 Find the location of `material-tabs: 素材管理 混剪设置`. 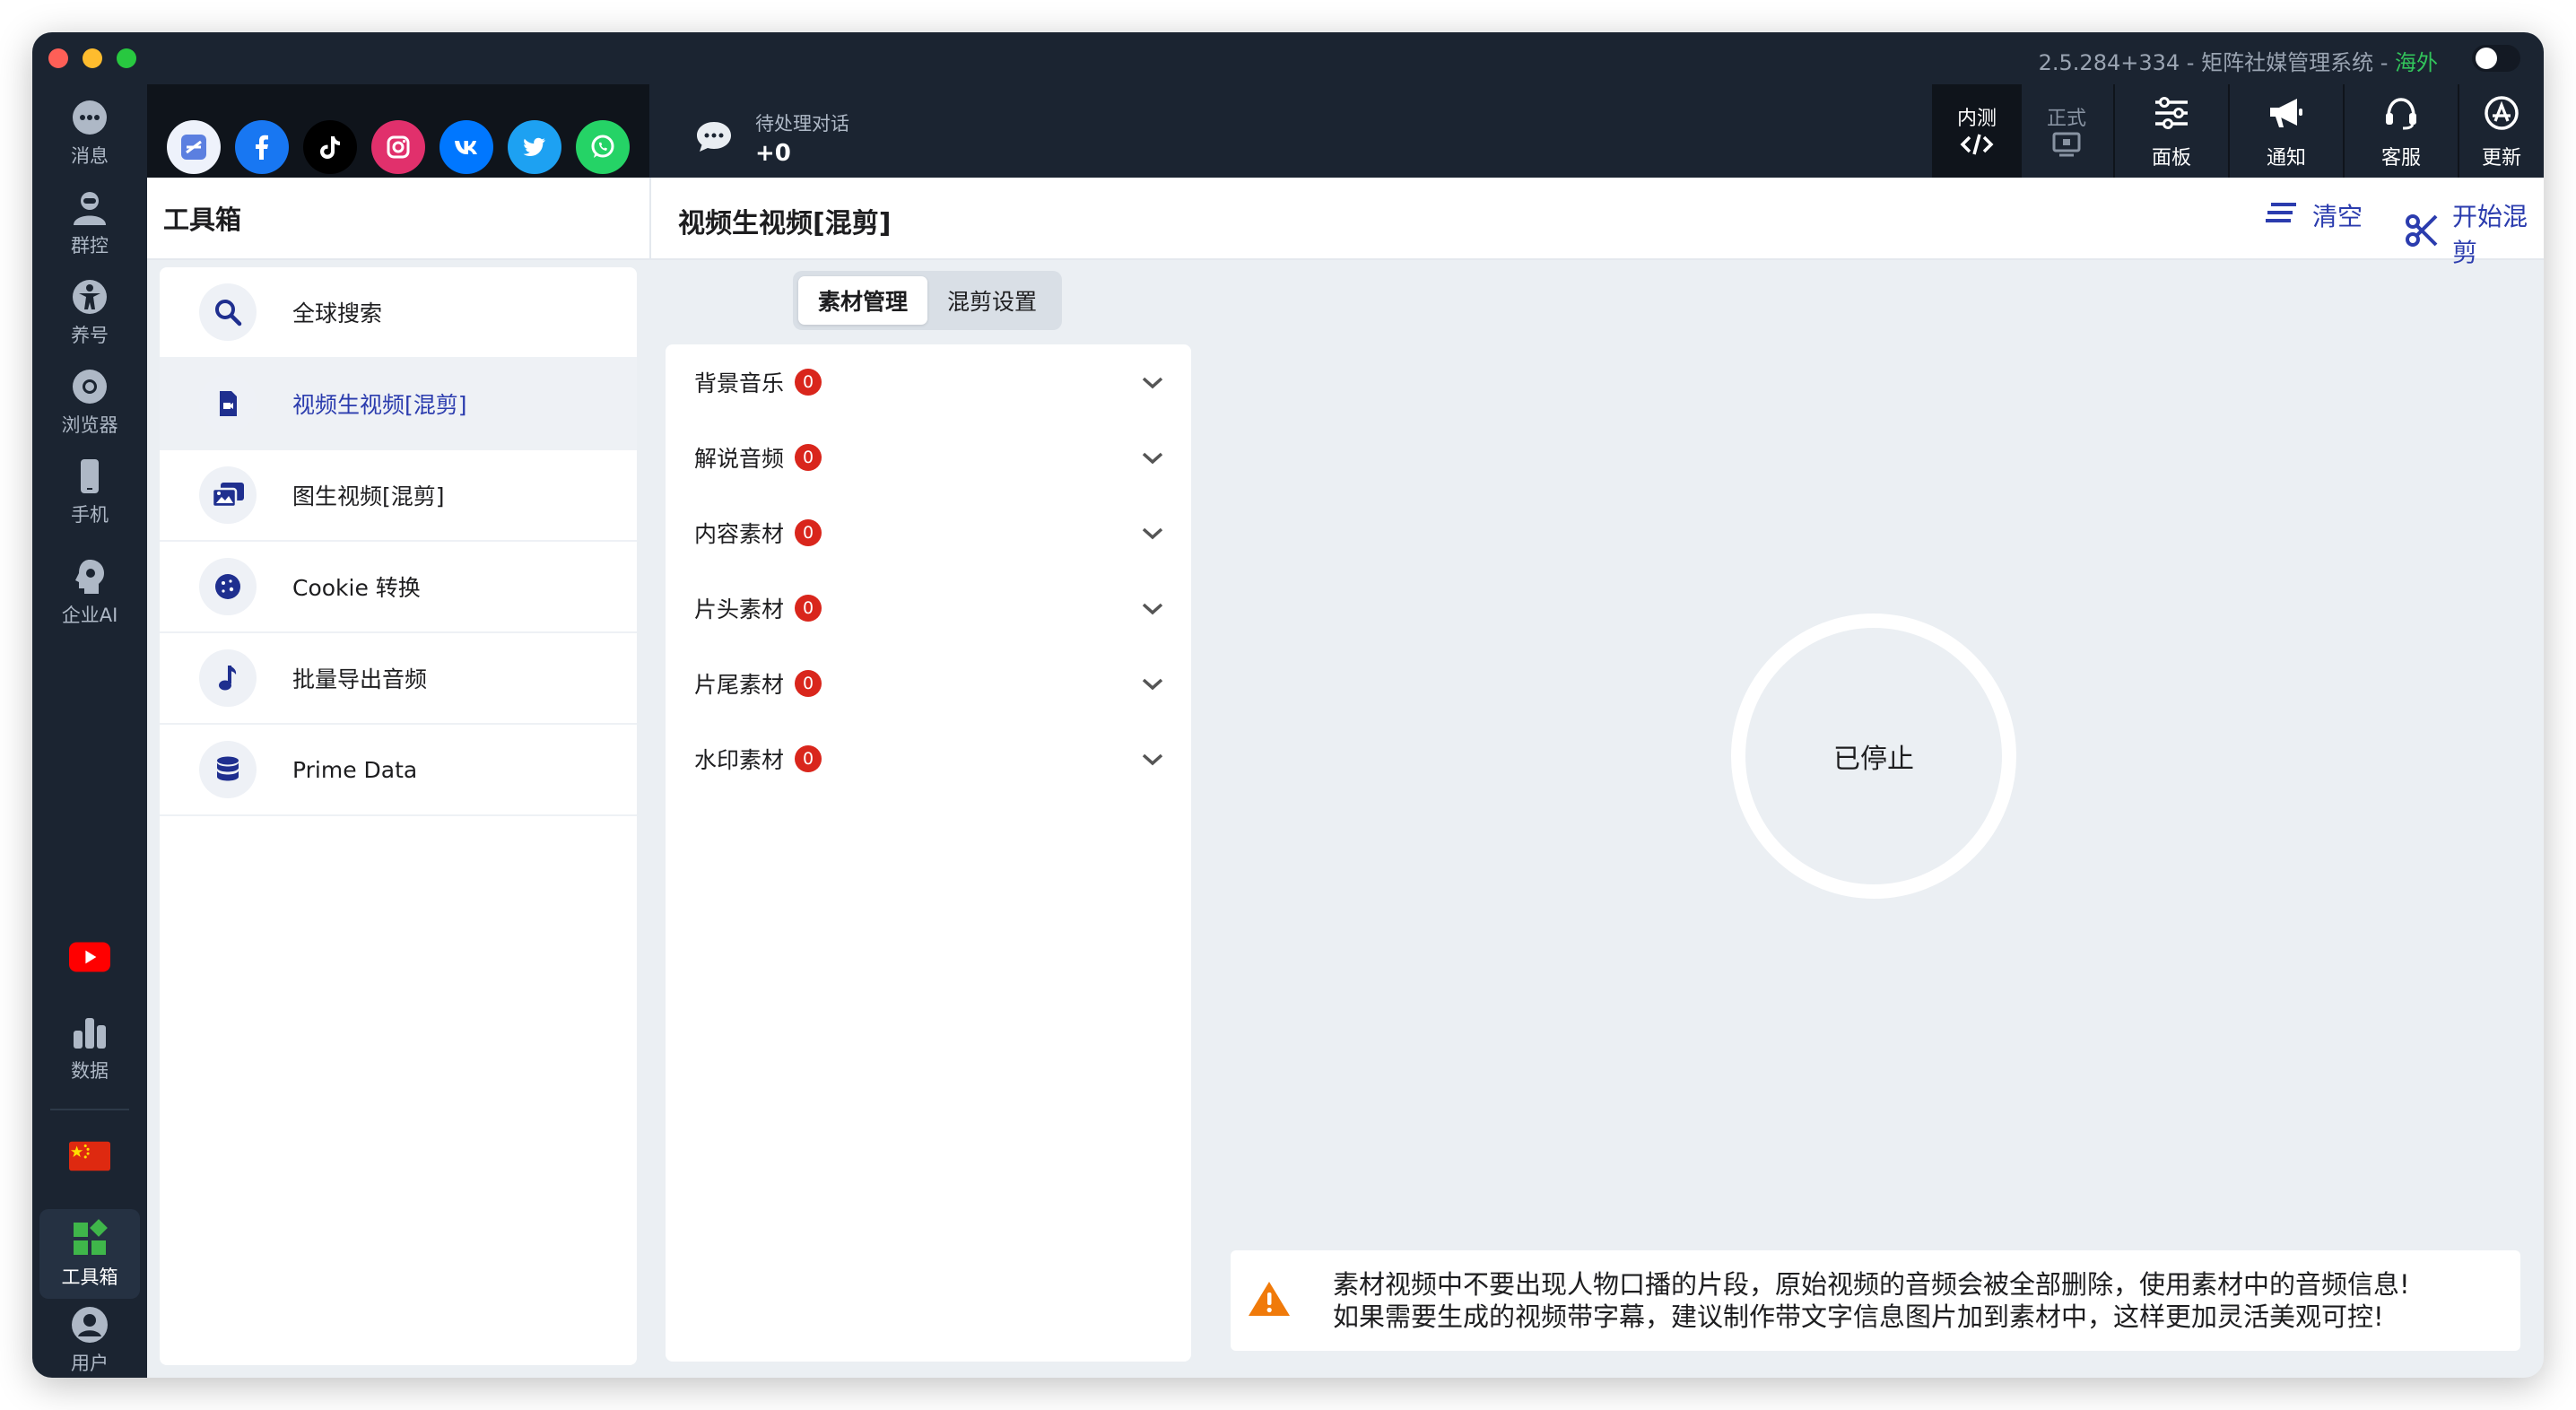

material-tabs: 素材管理 混剪设置 is located at coordinates (927, 300).